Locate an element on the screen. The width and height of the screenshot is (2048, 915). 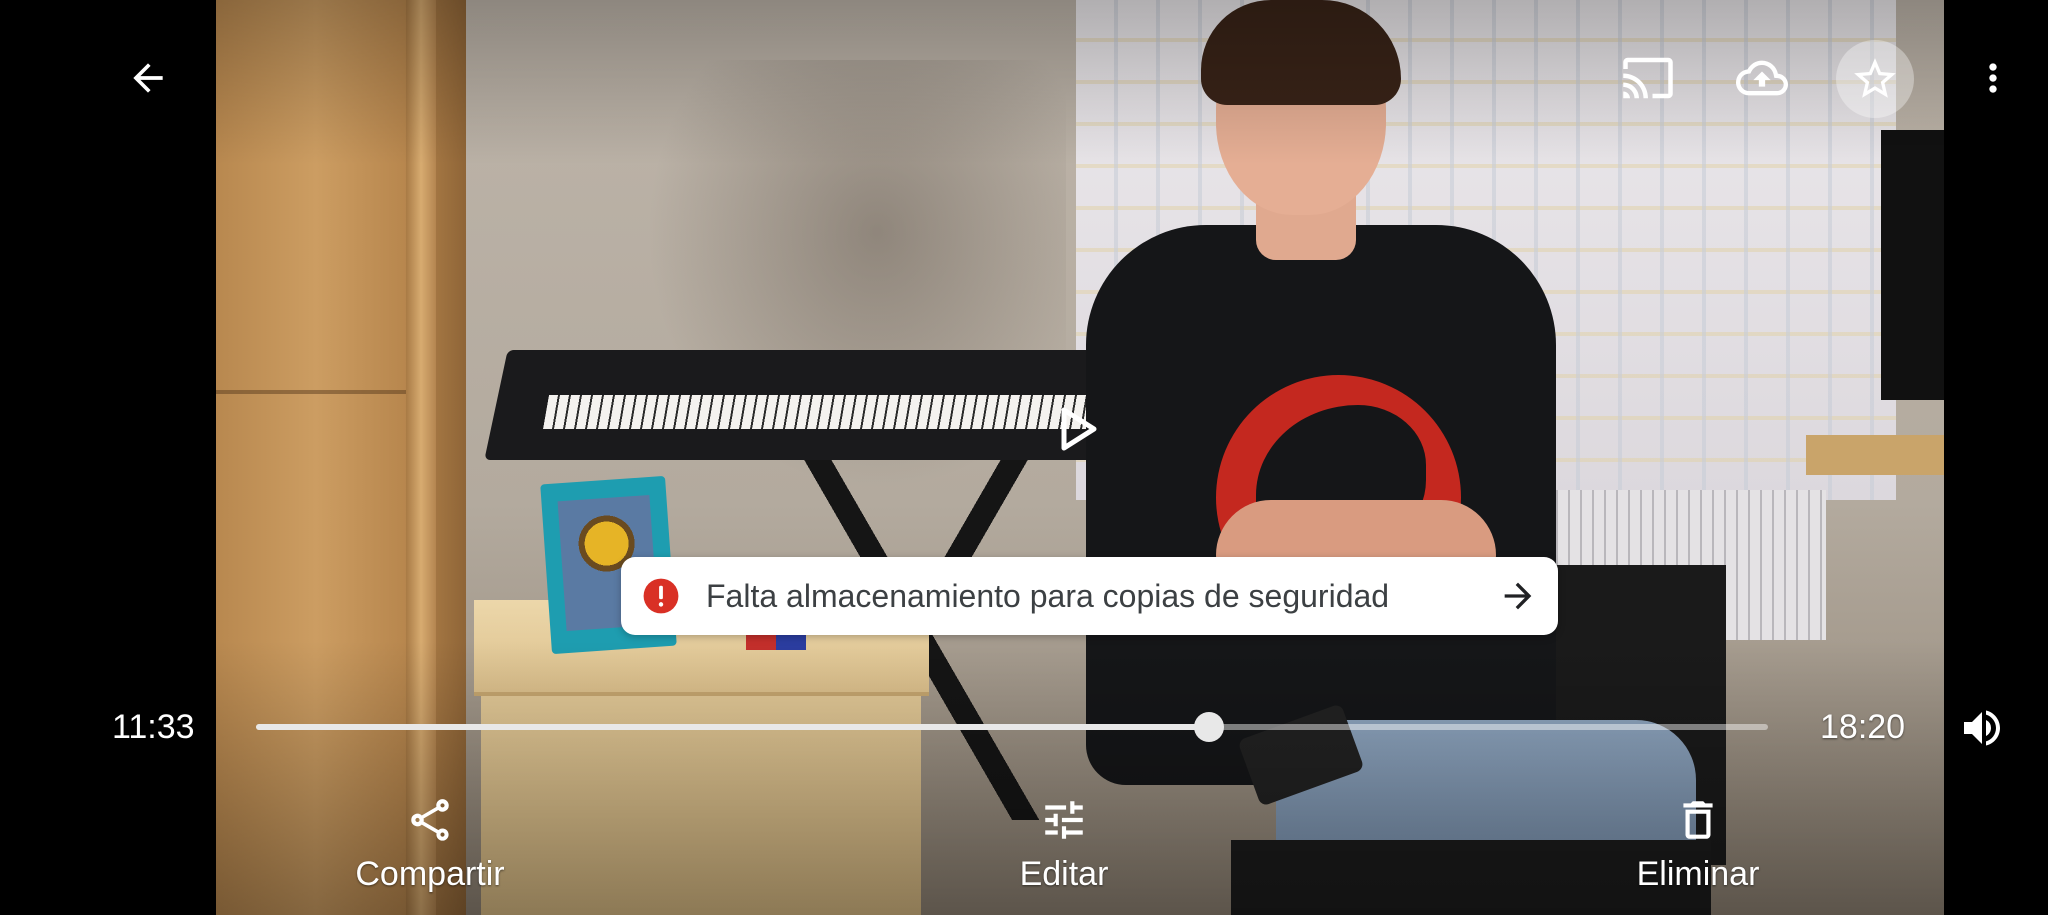
delete-button: Eliminar is located at coordinates (1698, 855).